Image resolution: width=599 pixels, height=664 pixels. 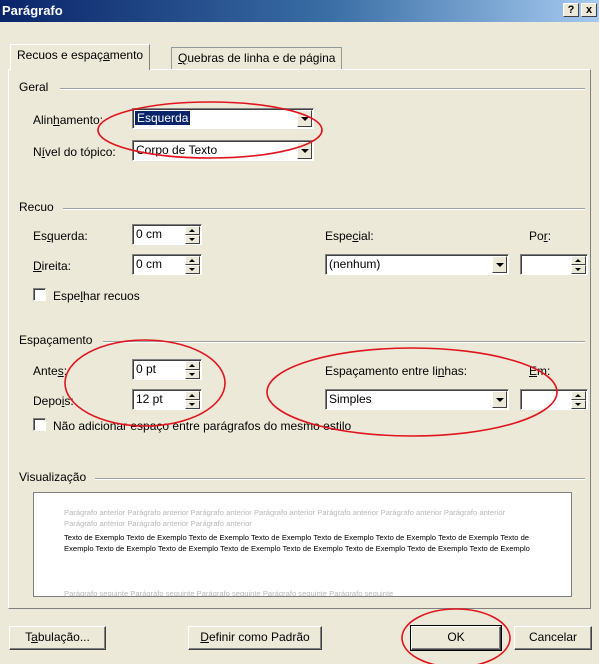 What do you see at coordinates (74, 152) in the screenshot?
I see `outline-level-label: Nível do tópico:` at bounding box center [74, 152].